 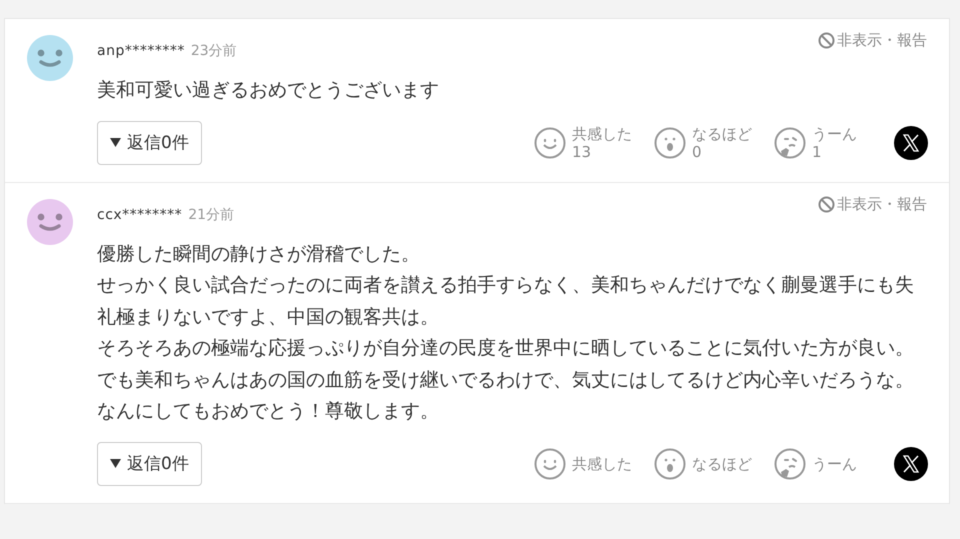 What do you see at coordinates (141, 51) in the screenshot?
I see `username: anp********` at bounding box center [141, 51].